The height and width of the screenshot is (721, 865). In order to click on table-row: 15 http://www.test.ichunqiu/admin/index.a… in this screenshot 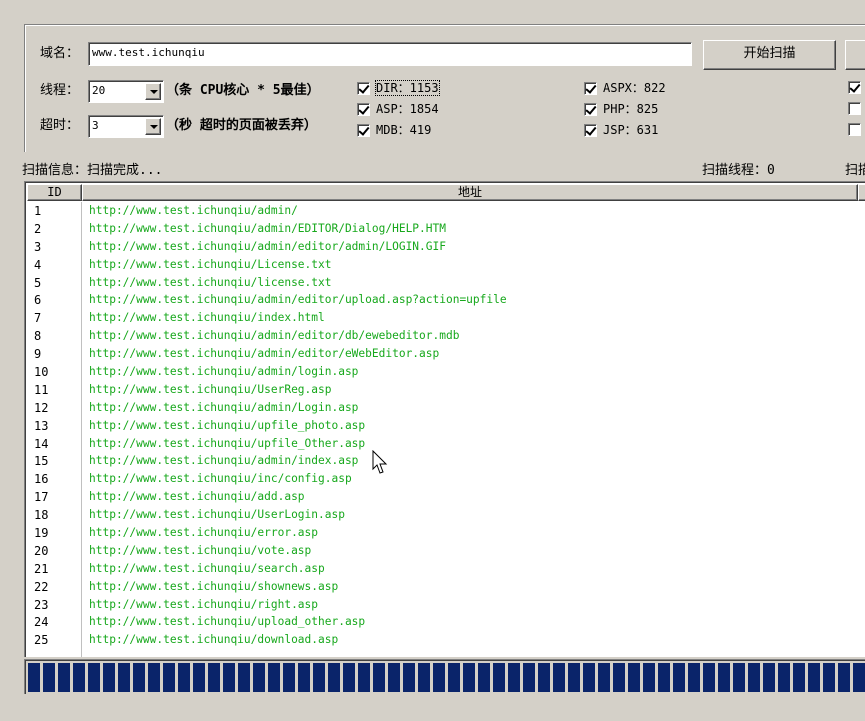, I will do `click(446, 461)`.